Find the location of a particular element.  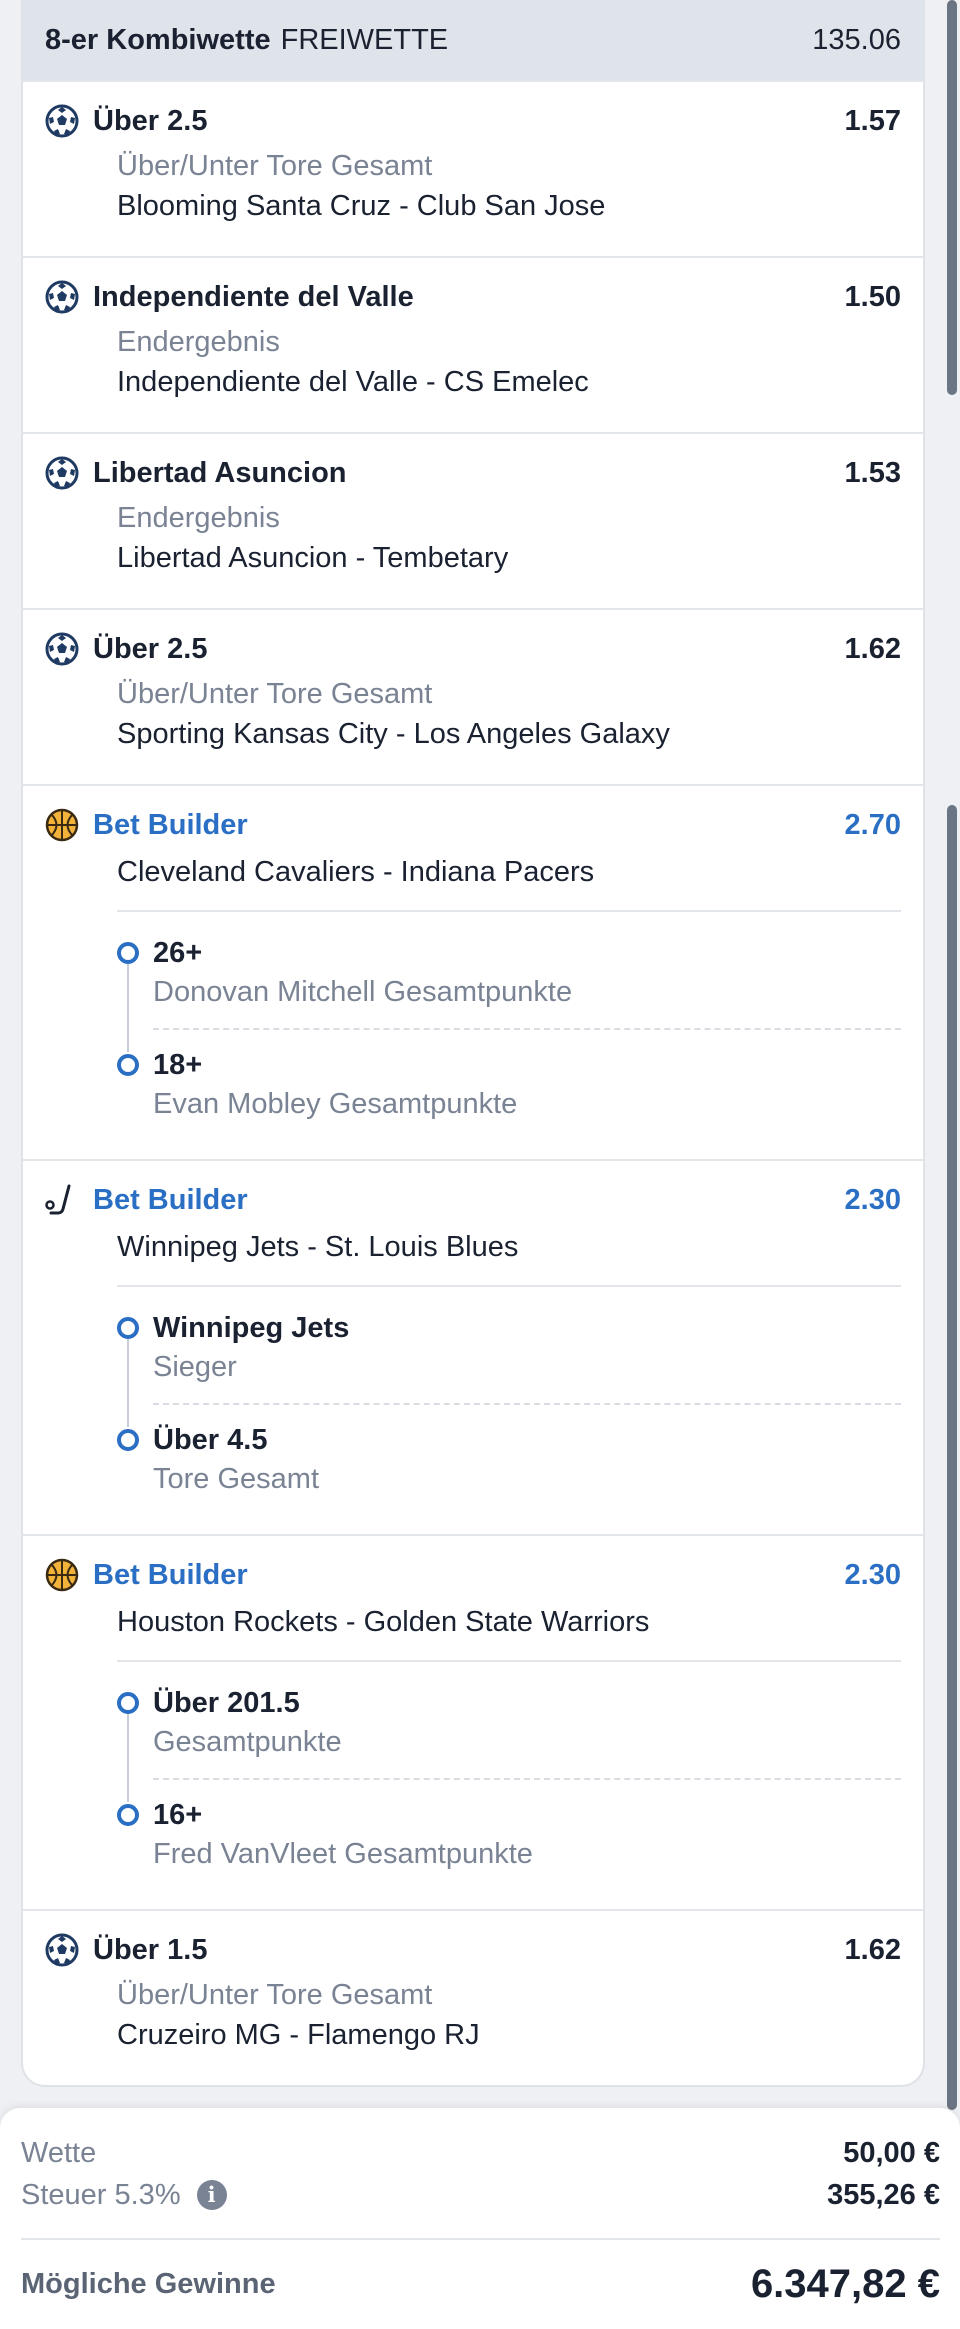

leg-event: Cleveland Cavaliers - Indiana Pacers is located at coordinates (356, 872).